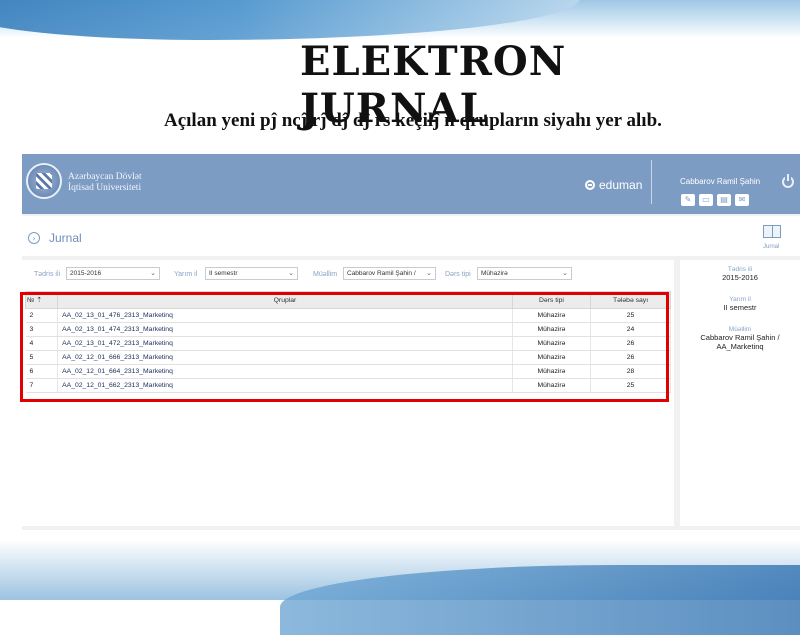  What do you see at coordinates (740, 346) in the screenshot?
I see `side-teacher-value-line2: AA_Marketinq` at bounding box center [740, 346].